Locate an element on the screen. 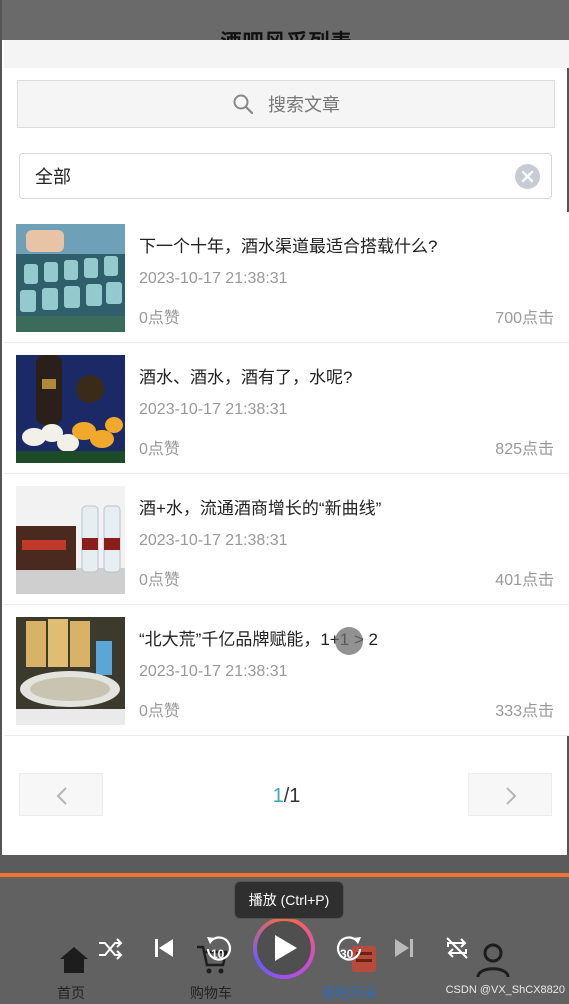 This screenshot has width=569, height=1004. total-pages: /1 is located at coordinates (292, 796).